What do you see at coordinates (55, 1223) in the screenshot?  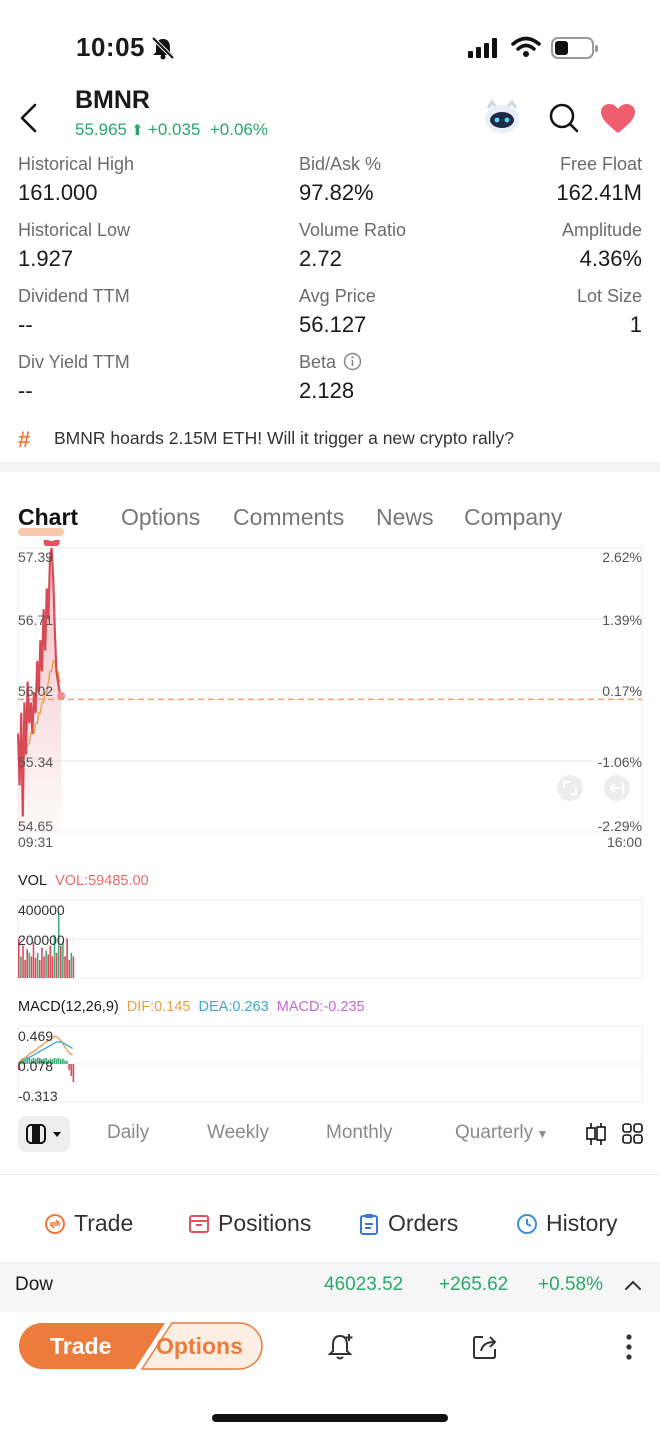 I see `trade-icon` at bounding box center [55, 1223].